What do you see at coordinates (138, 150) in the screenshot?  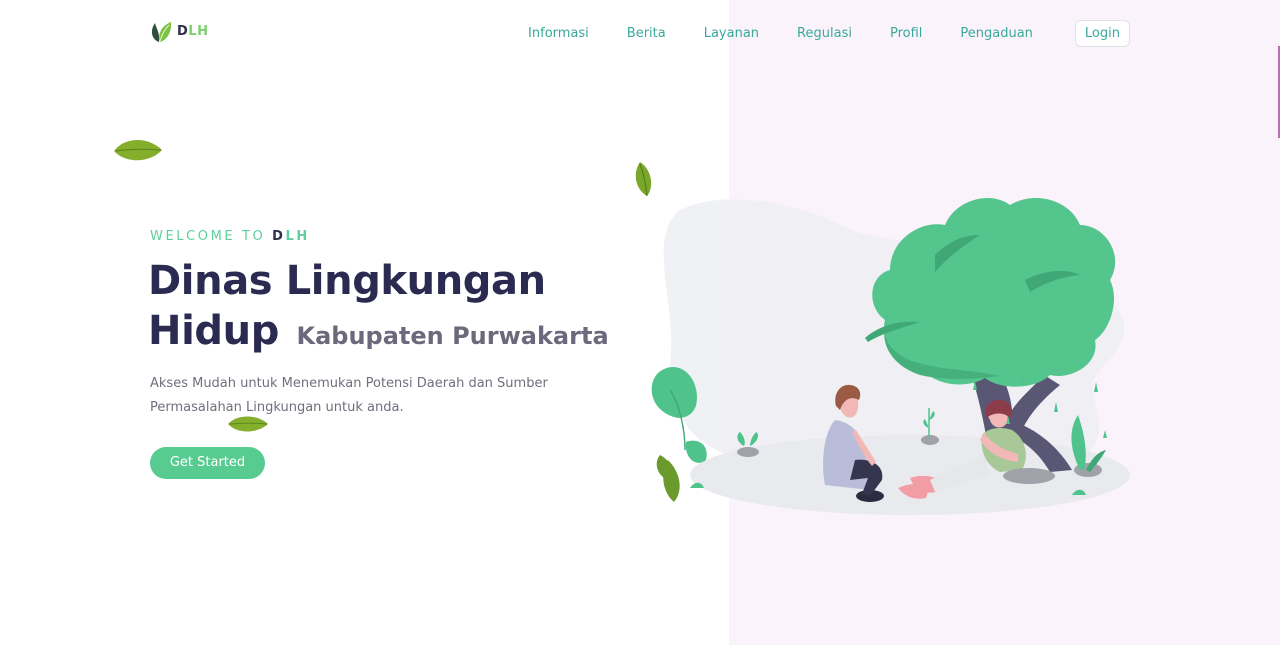 I see `leaf-icon` at bounding box center [138, 150].